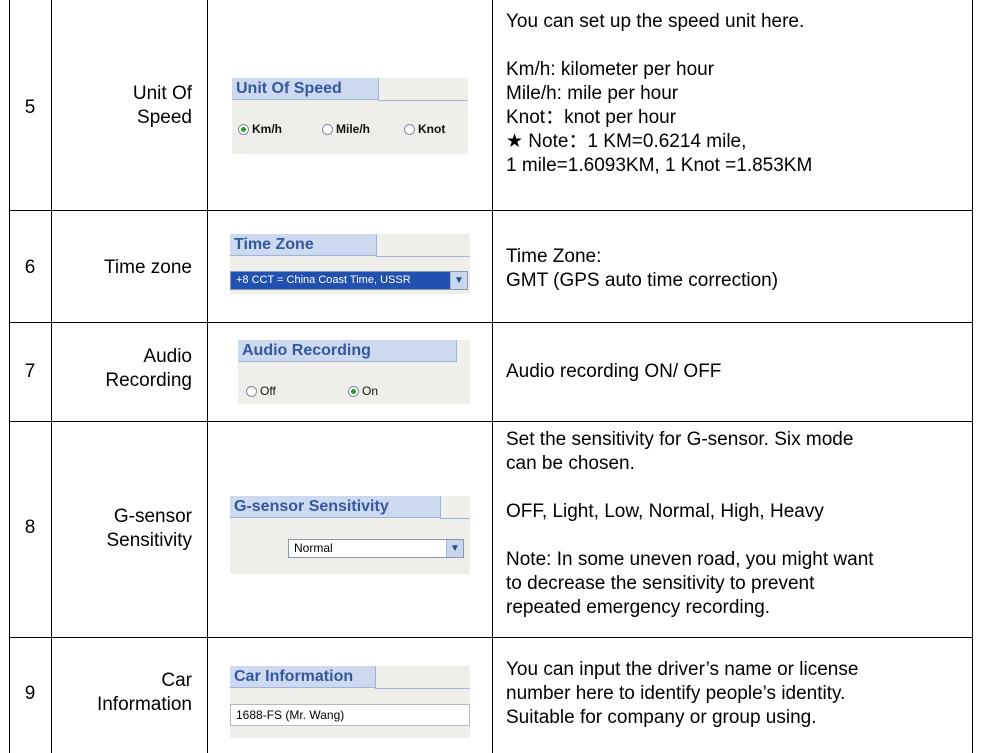  Describe the element at coordinates (148, 267) in the screenshot. I see `setting-name: Time zone` at that location.